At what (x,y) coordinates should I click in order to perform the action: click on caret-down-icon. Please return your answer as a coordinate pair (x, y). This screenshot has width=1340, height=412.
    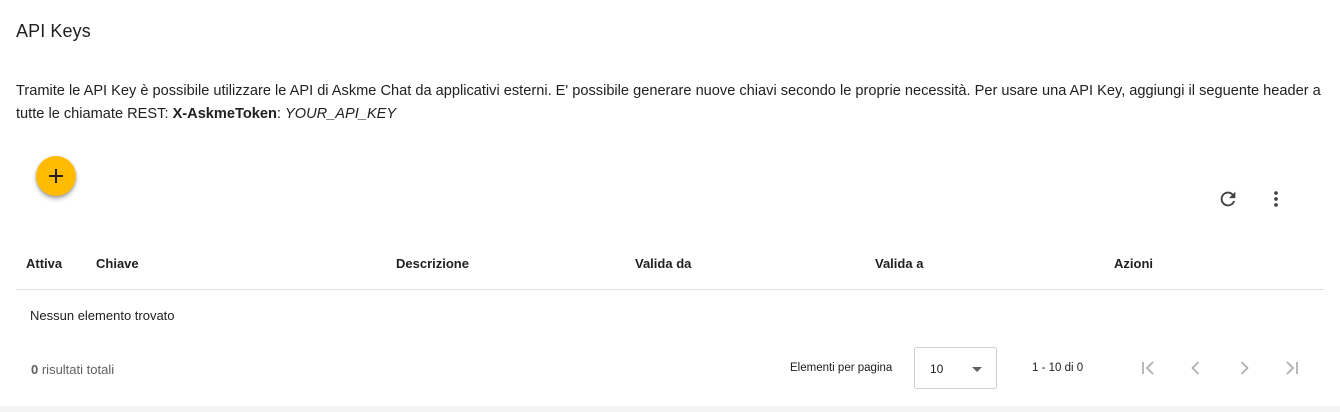
    Looking at the image, I should click on (977, 369).